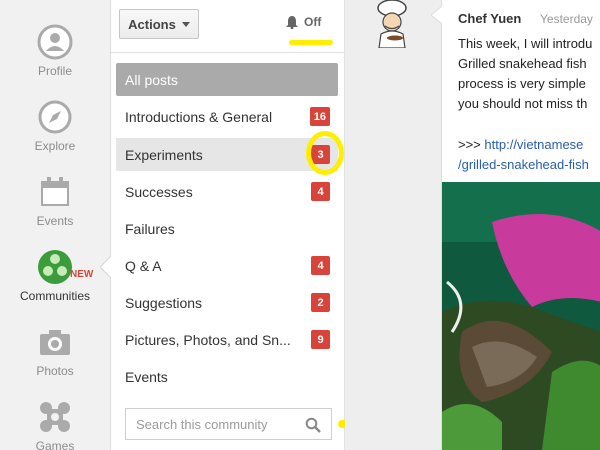  I want to click on nav-label-photos: Photos, so click(55, 371).